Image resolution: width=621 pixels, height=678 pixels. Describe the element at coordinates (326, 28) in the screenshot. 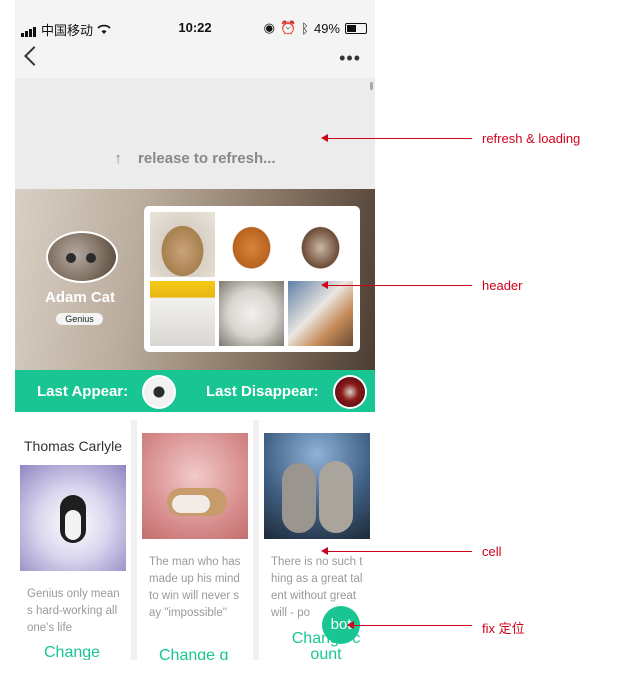

I see `battery-percent: 49%` at that location.